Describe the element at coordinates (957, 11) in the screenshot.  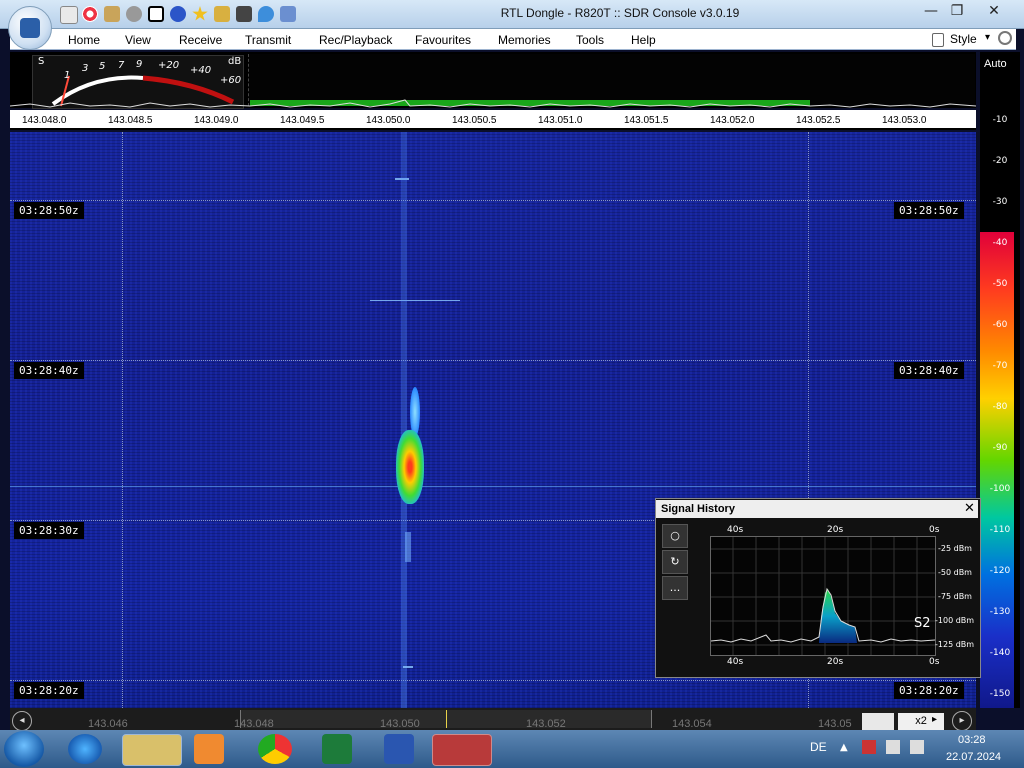
I see `maximize-button: ❐` at that location.